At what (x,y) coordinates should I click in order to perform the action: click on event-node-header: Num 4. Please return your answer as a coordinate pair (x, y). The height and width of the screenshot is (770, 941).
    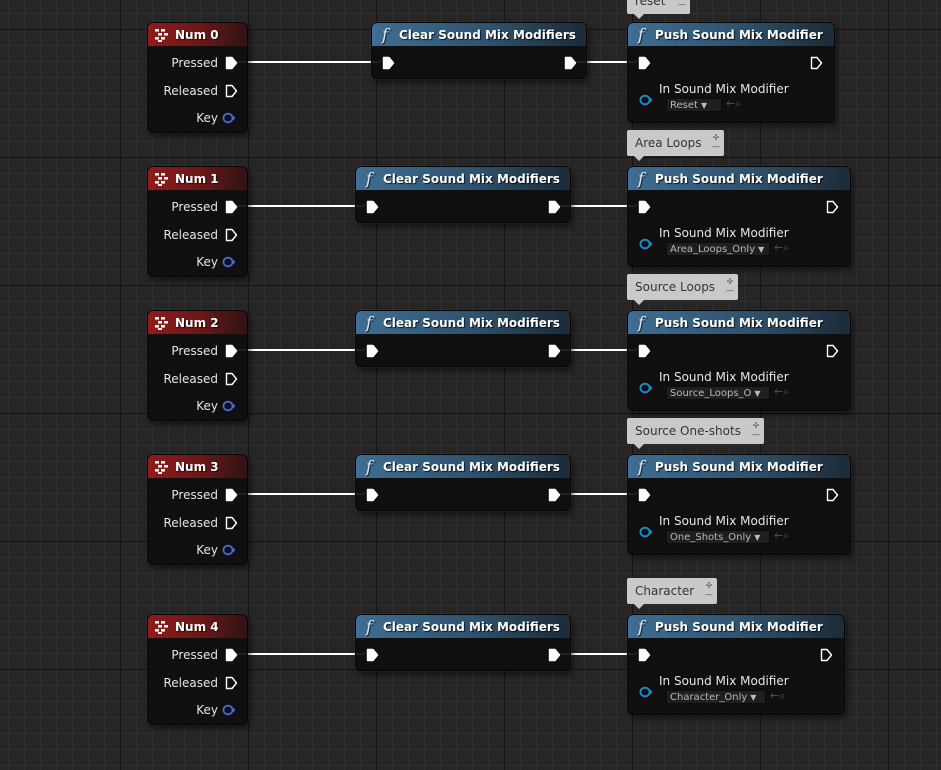
    Looking at the image, I should click on (197, 626).